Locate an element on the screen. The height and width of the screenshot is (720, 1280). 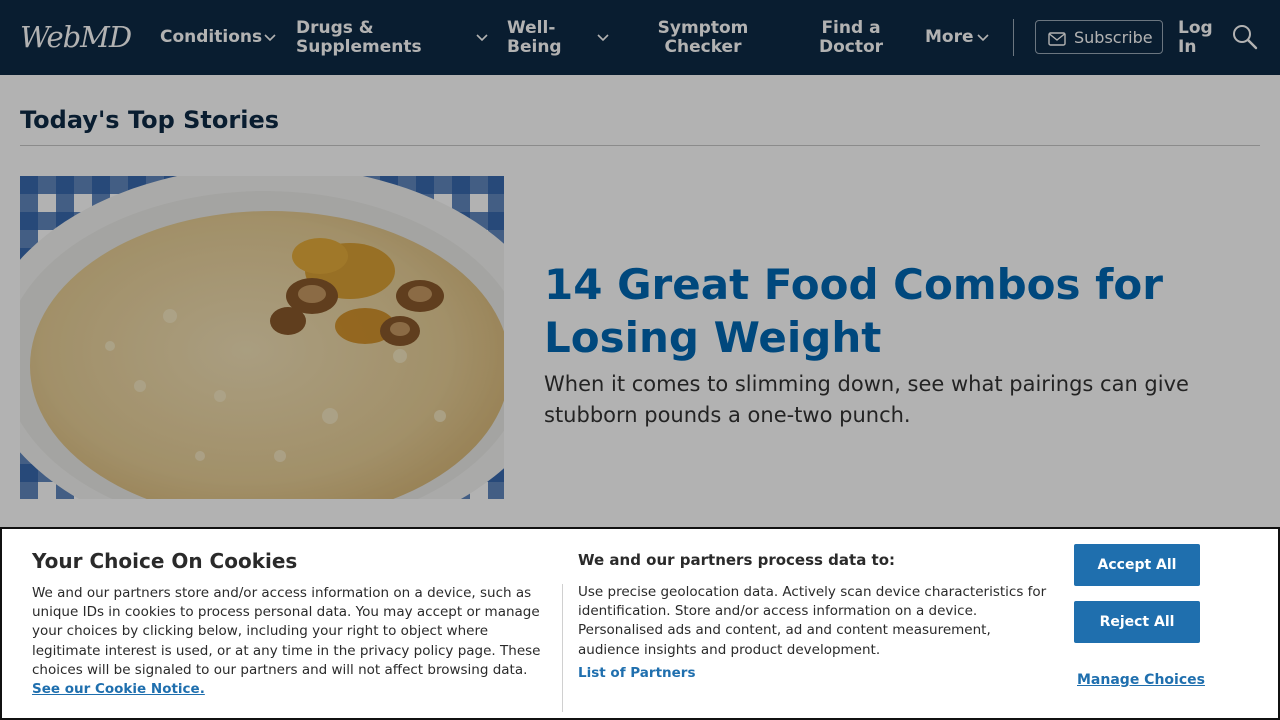
accept-all-button: Accept All is located at coordinates (1137, 565).